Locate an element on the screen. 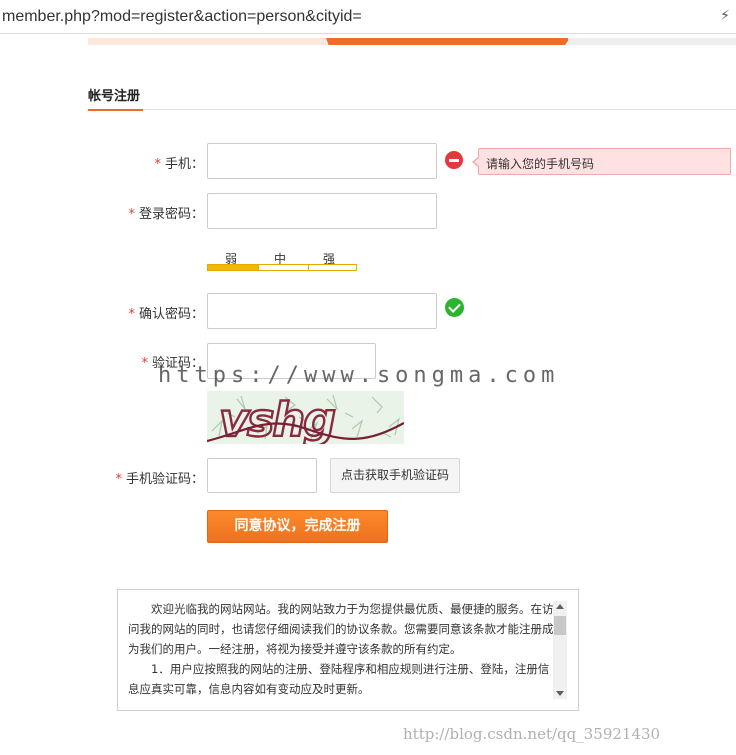 The image size is (736, 755). agree-and-register-button: 同意协议，完成注册 is located at coordinates (297, 526).